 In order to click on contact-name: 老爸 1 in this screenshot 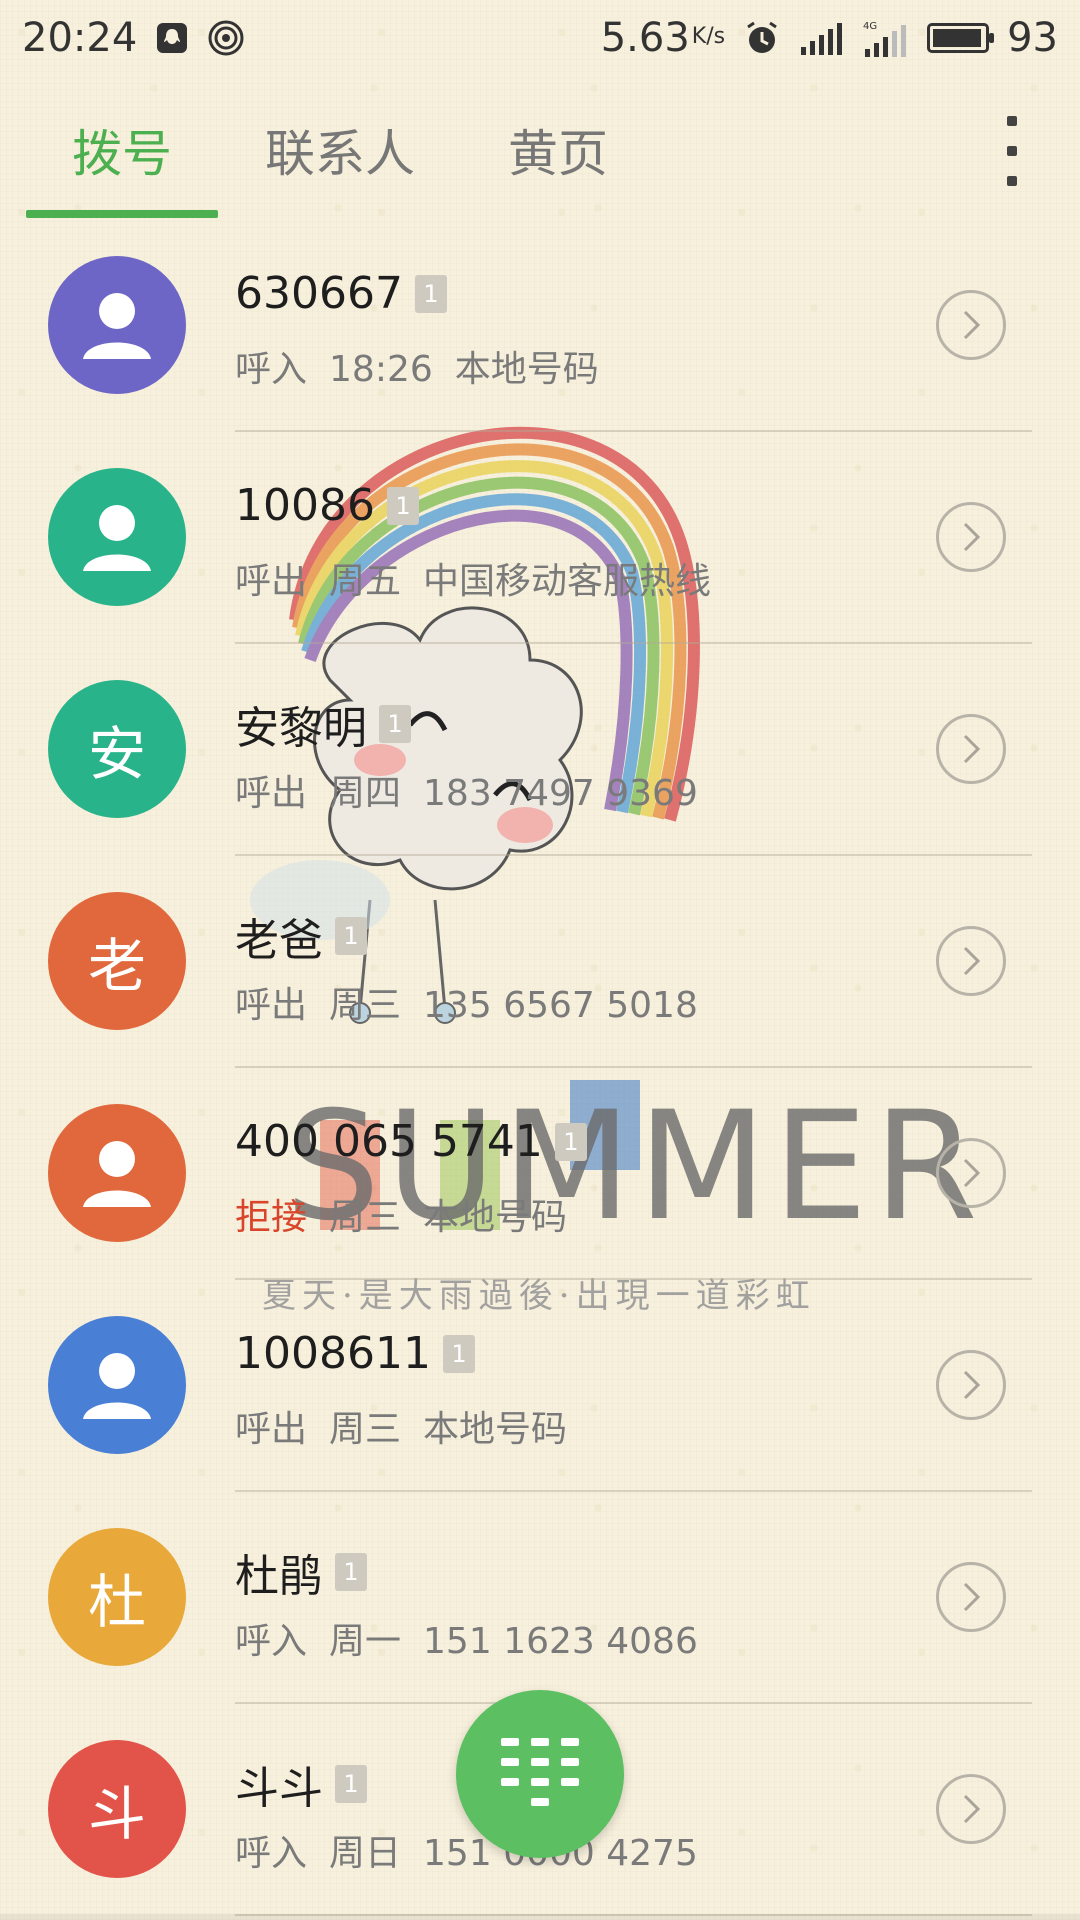, I will do `click(301, 936)`.